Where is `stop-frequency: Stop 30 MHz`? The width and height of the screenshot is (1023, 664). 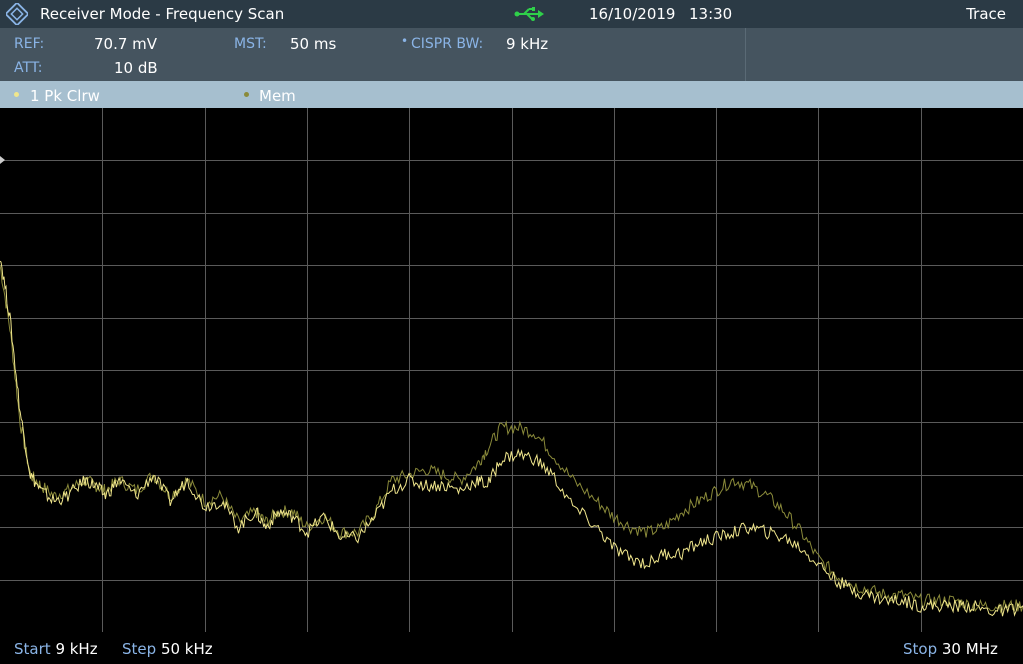 stop-frequency: Stop 30 MHz is located at coordinates (950, 649).